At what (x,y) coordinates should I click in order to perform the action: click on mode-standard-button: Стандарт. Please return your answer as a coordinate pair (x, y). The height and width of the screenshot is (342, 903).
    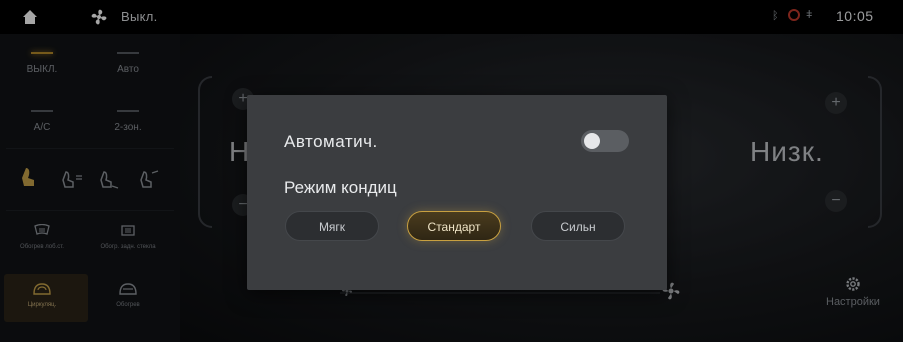
    Looking at the image, I should click on (454, 226).